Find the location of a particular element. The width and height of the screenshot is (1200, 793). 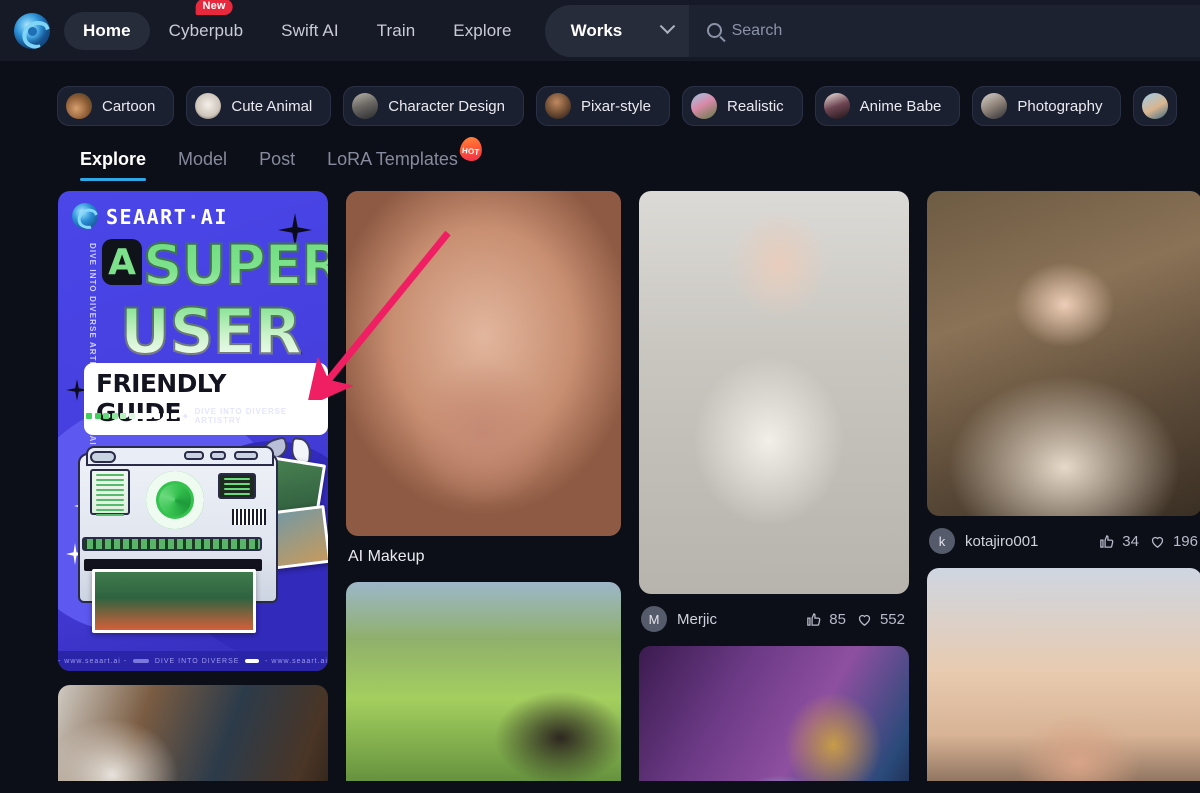

card-title: AI Makeup is located at coordinates (386, 556).